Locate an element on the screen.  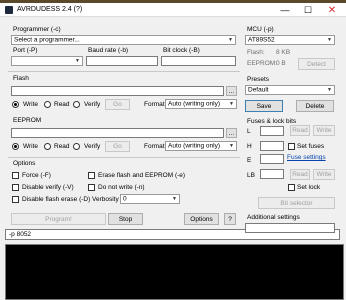
set-fuses-label: Set fuses is located at coordinates (311, 146).